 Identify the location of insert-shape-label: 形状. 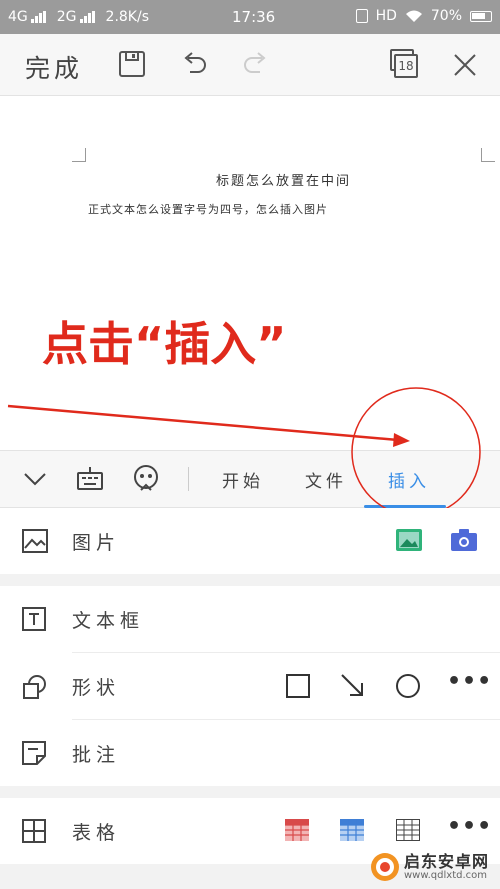
(96, 688).